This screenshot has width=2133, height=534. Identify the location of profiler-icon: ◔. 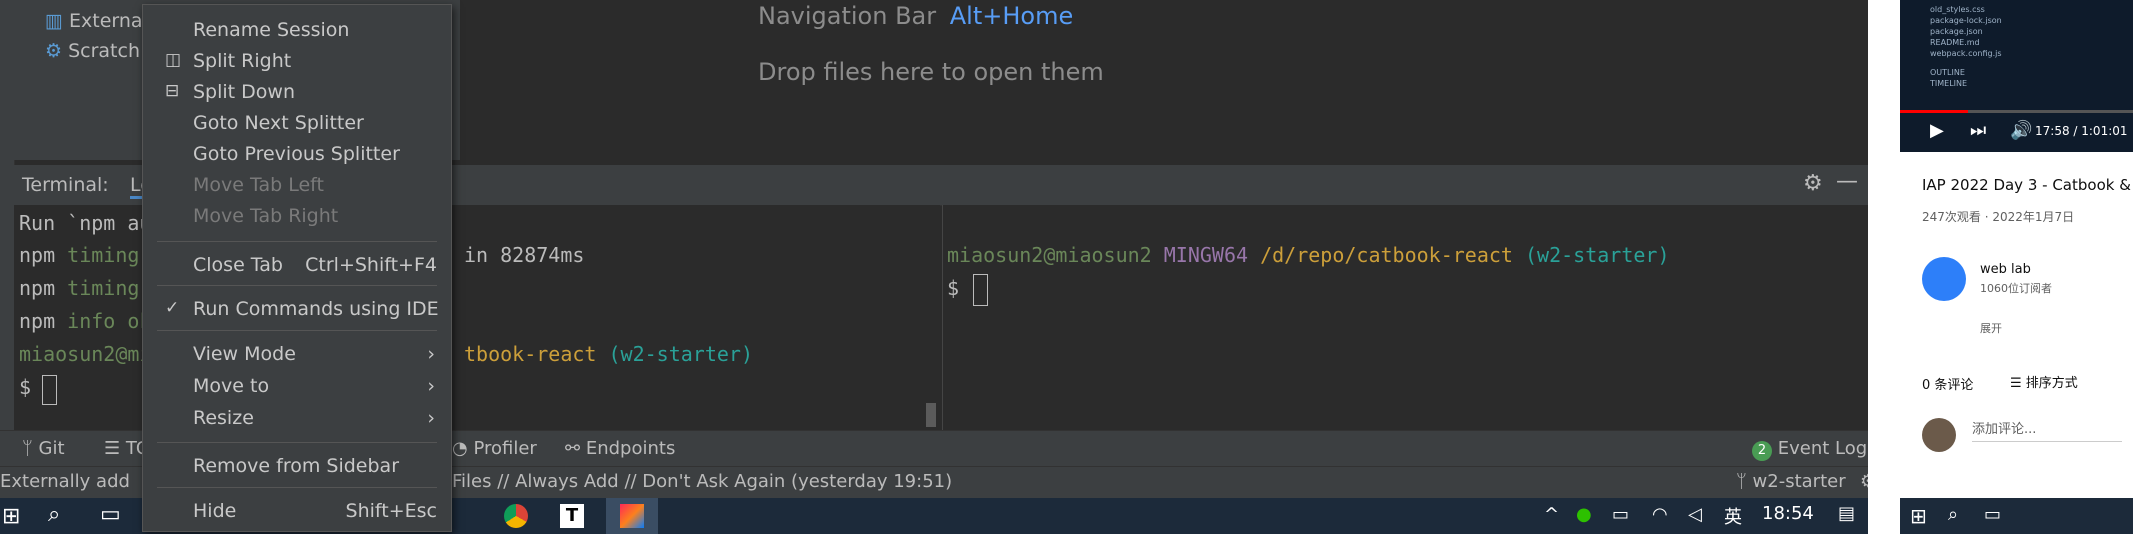
(460, 448).